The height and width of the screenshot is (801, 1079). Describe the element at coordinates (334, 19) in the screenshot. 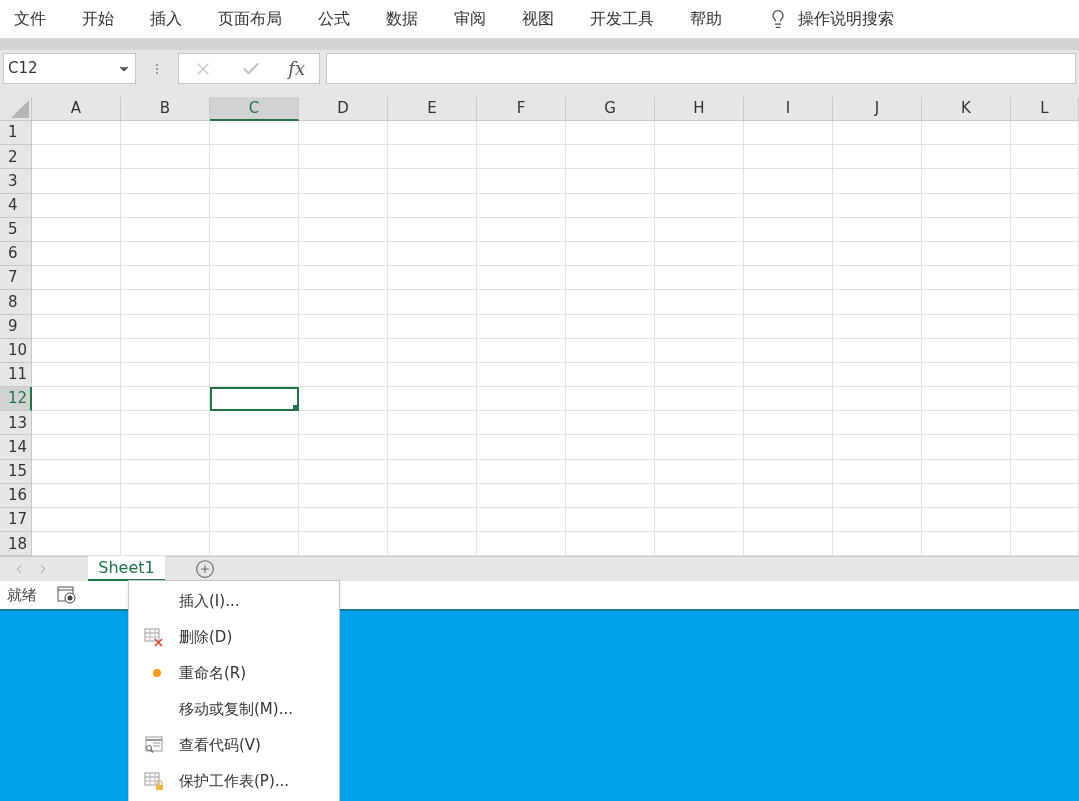

I see `ribbon-tab: 公式` at that location.